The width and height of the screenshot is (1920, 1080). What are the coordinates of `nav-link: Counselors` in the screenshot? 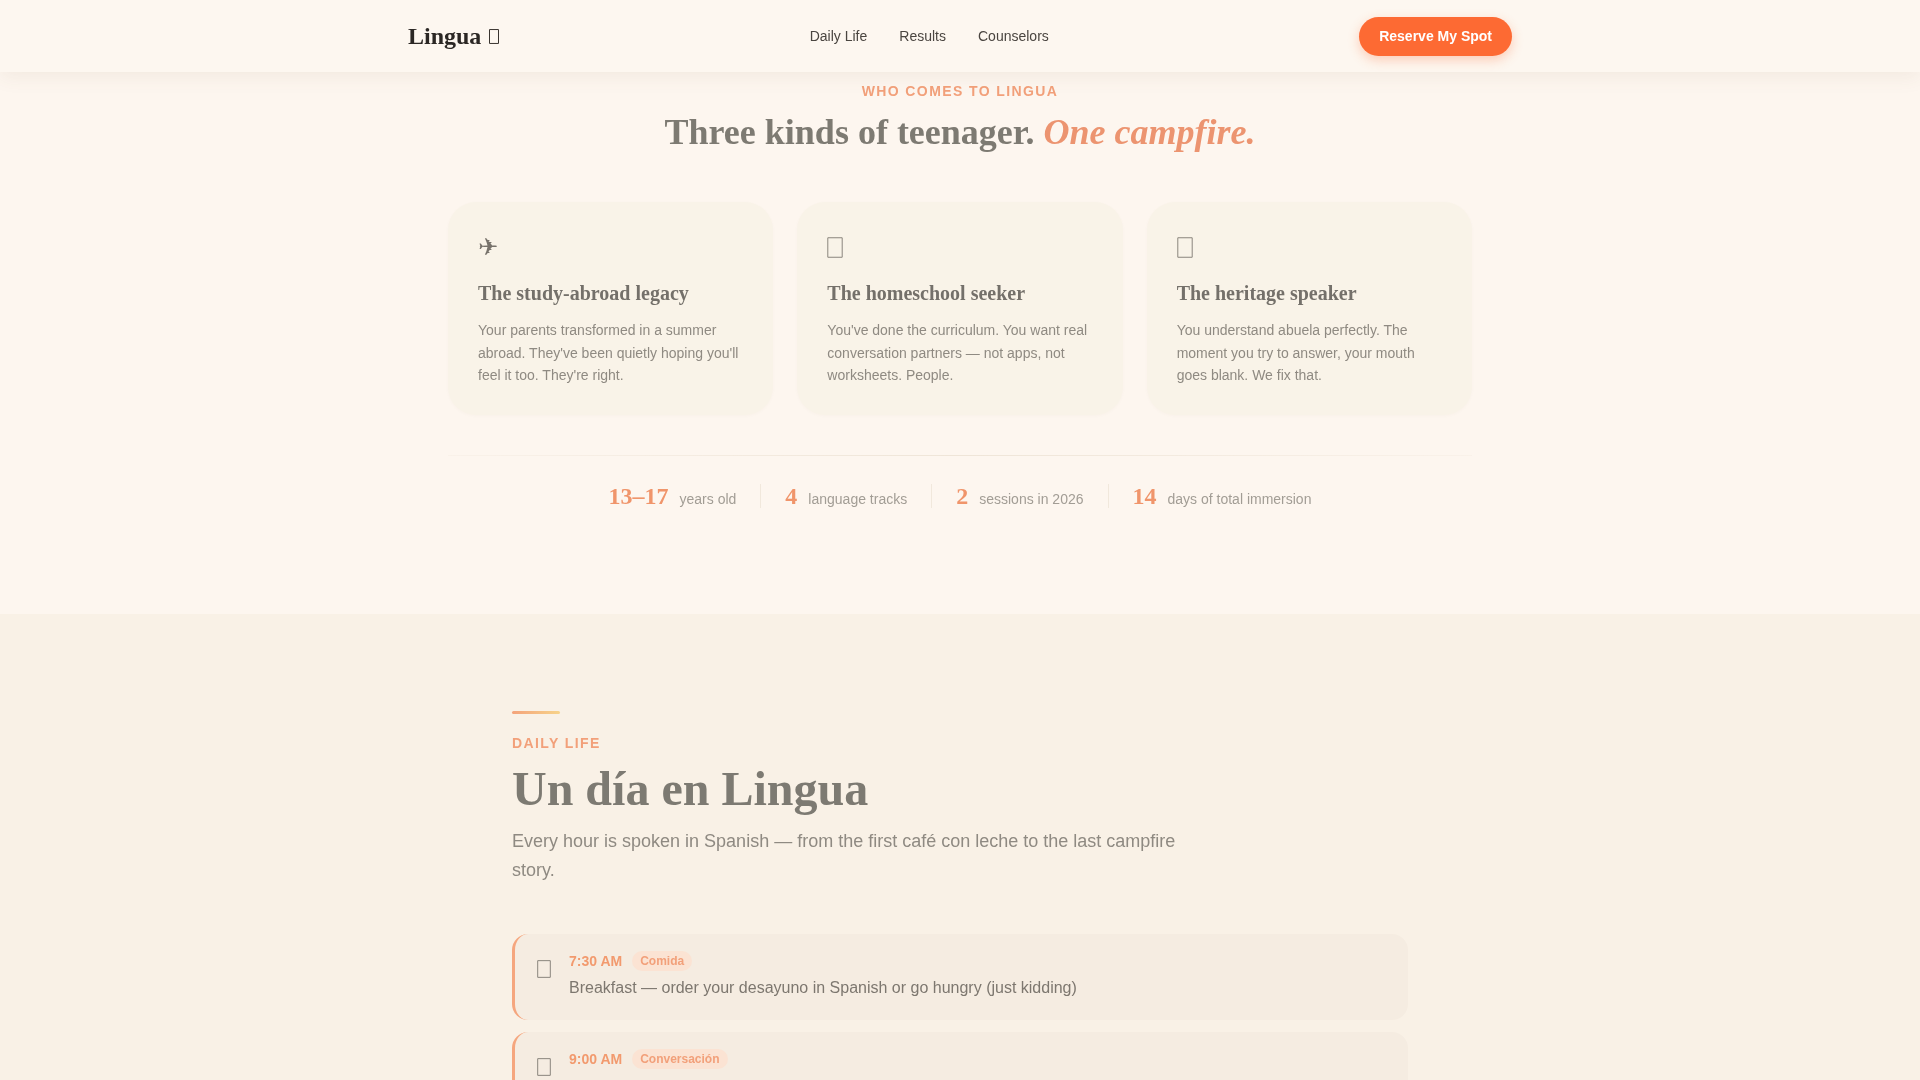 It's located at (1013, 36).